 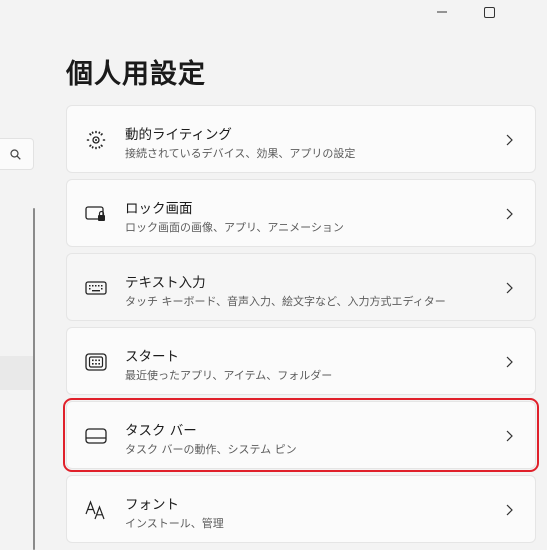 I want to click on fonts-icon, so click(x=95, y=510).